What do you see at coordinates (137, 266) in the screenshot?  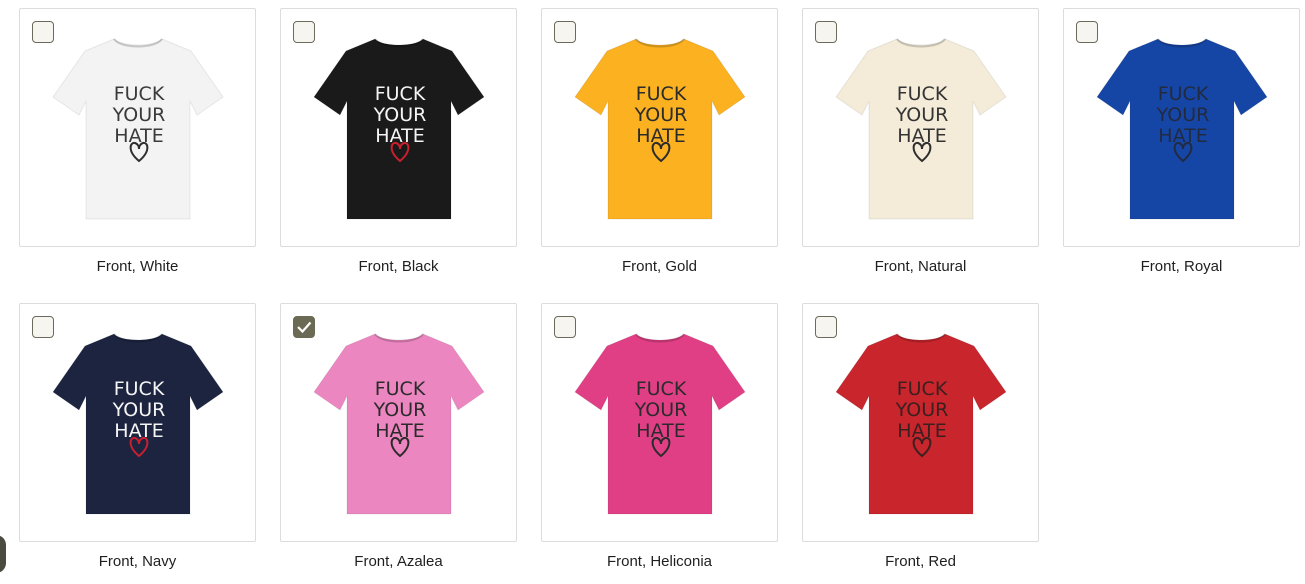 I see `mockup-caption: Front, White` at bounding box center [137, 266].